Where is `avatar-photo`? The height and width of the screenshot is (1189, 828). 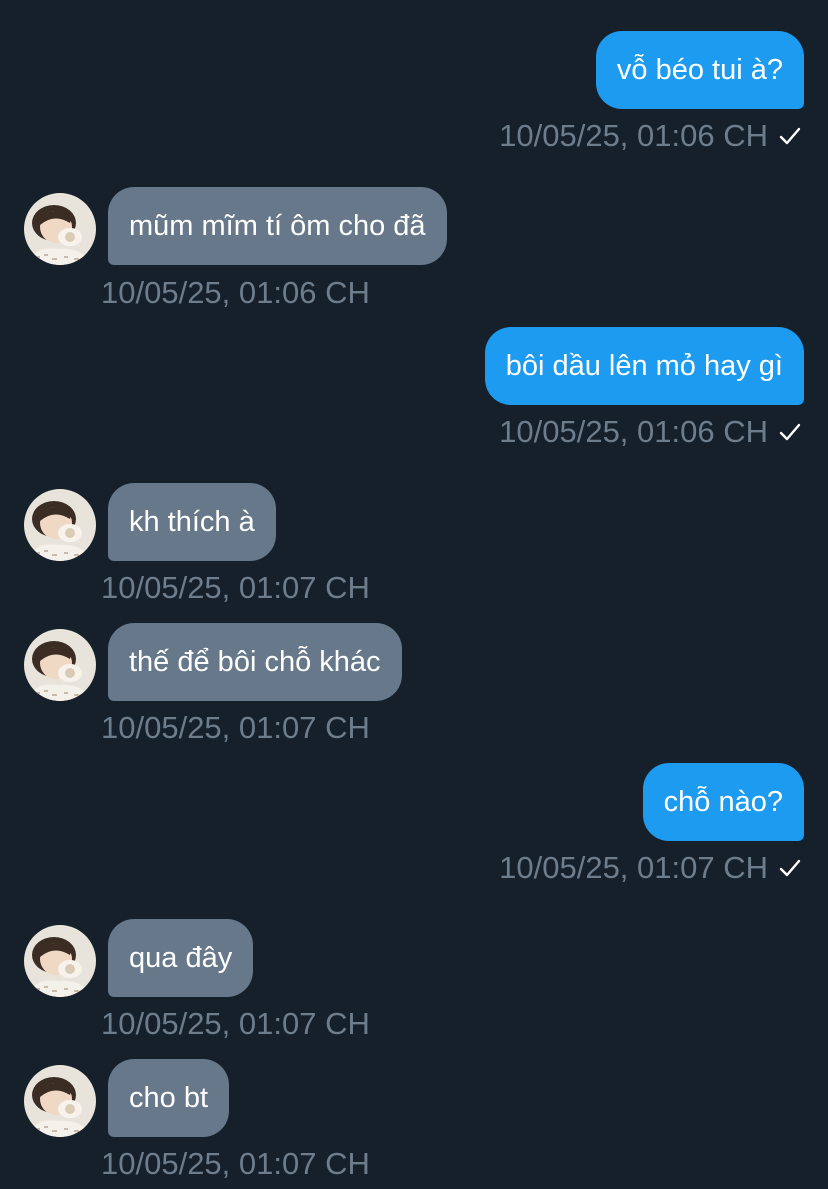 avatar-photo is located at coordinates (60, 1101).